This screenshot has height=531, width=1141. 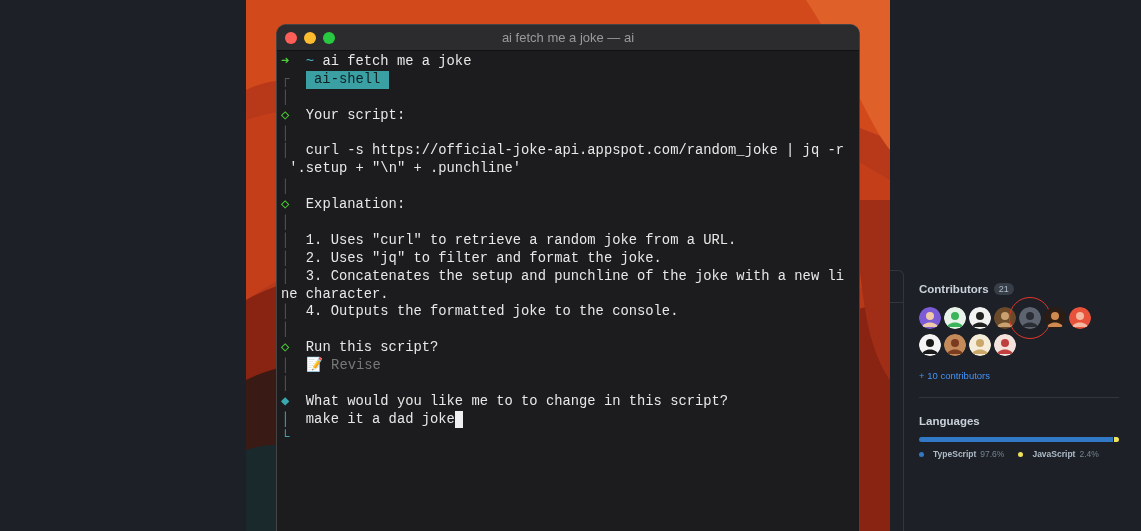 I want to click on terminal-line: Your script:, so click(x=355, y=115).